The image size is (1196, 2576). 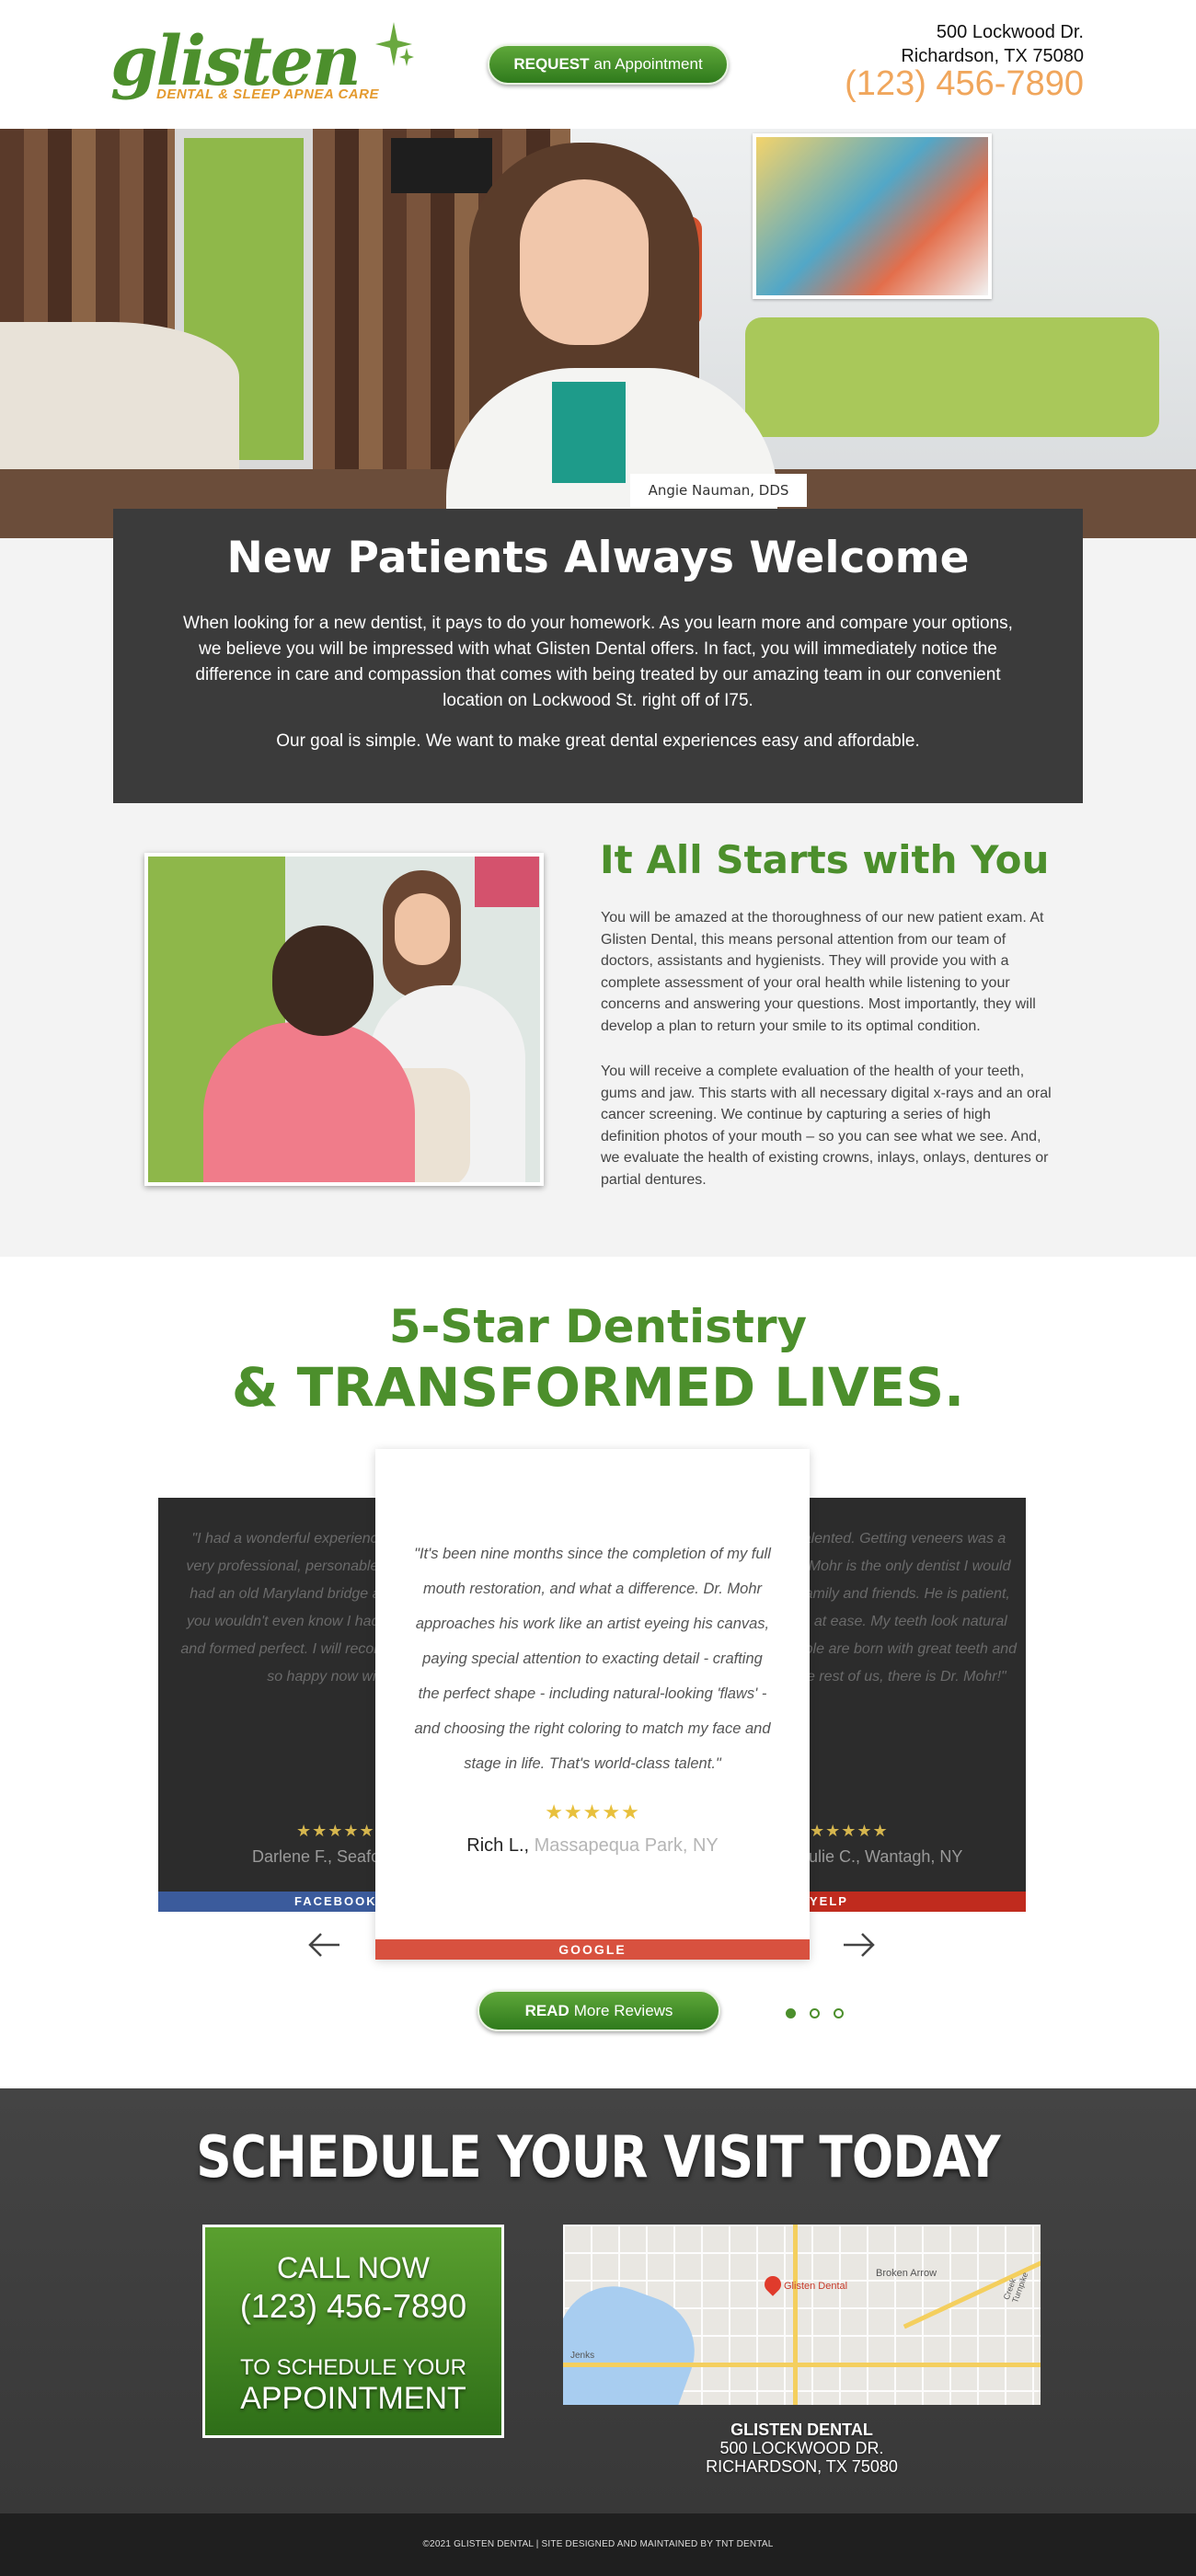 I want to click on doctor-face, so click(x=584, y=262).